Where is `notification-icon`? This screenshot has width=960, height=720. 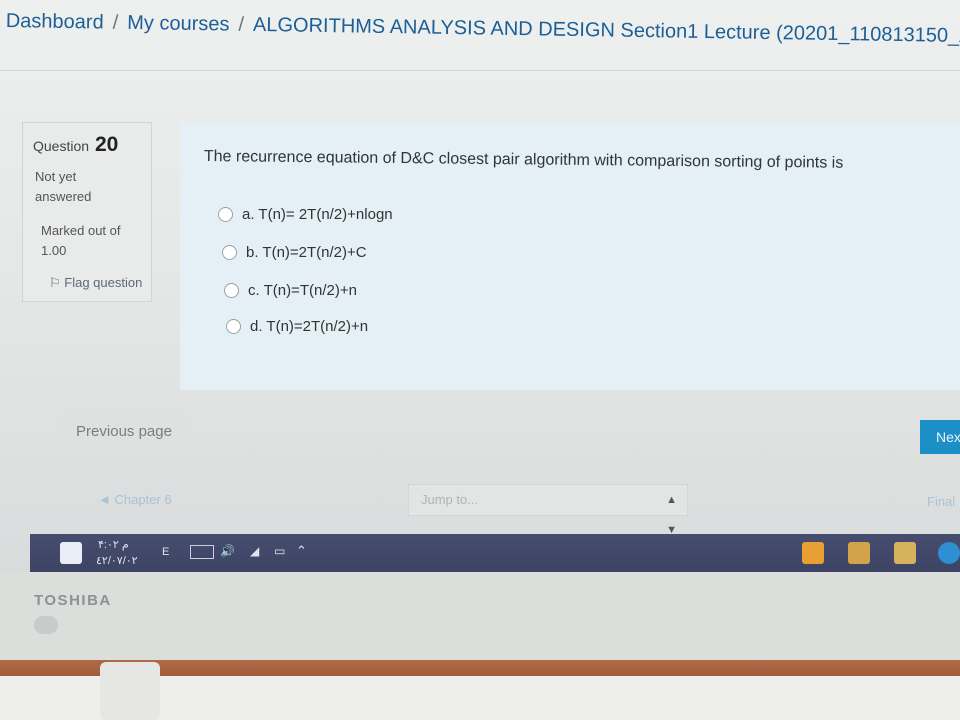
notification-icon is located at coordinates (71, 553).